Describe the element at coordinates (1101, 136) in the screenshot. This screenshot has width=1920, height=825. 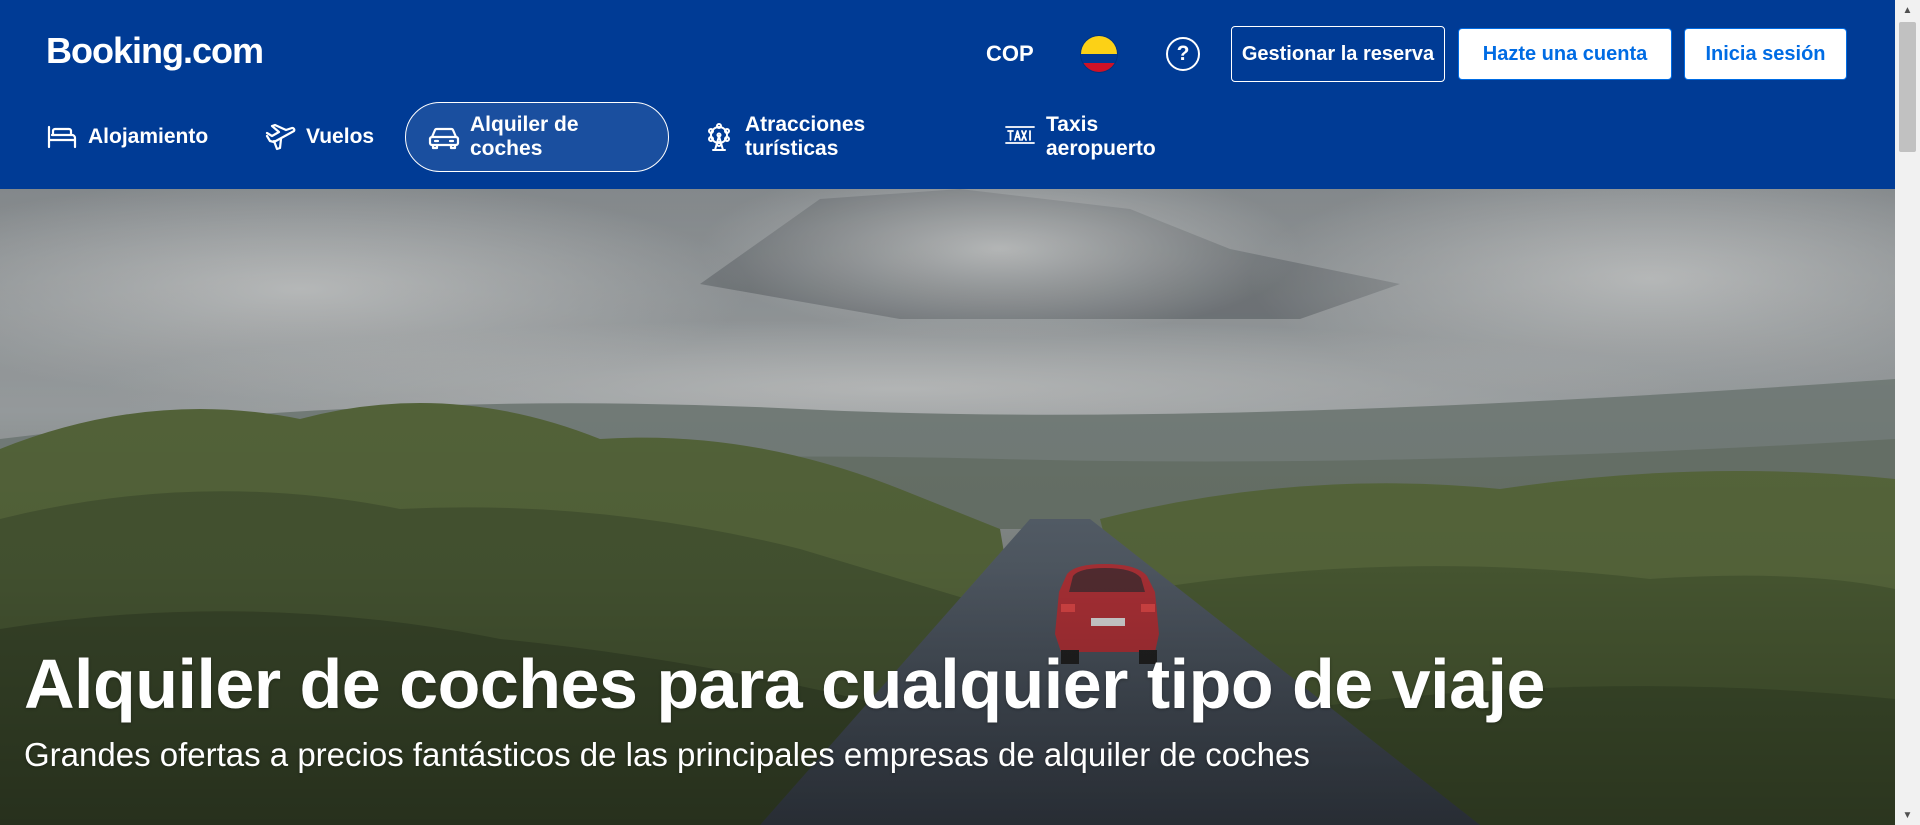
I see `nav-item-label: Taxis aeropuerto` at that location.